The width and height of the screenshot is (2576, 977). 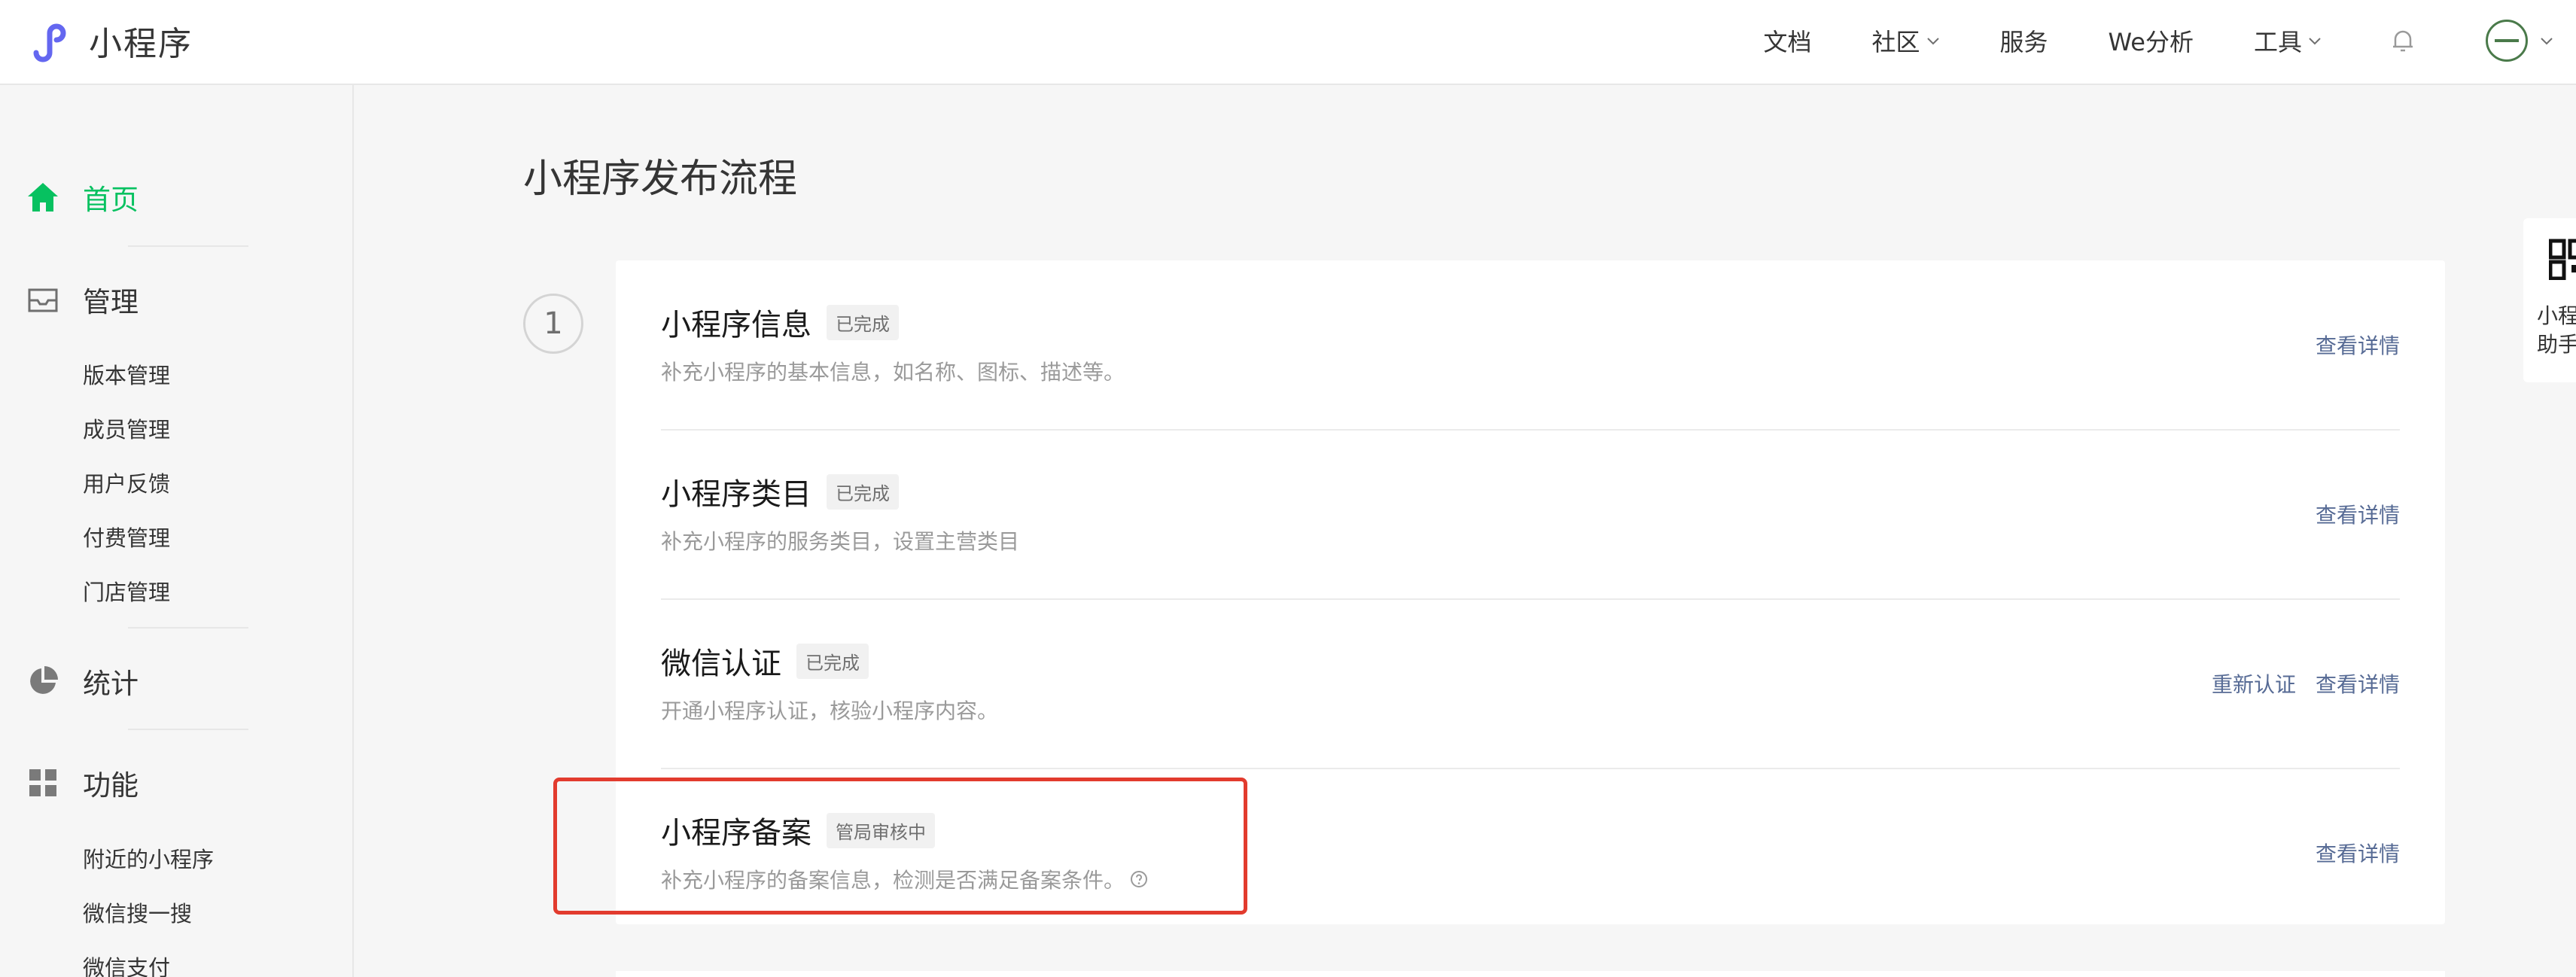 What do you see at coordinates (141, 44) in the screenshot?
I see `logo-text: 小程序` at bounding box center [141, 44].